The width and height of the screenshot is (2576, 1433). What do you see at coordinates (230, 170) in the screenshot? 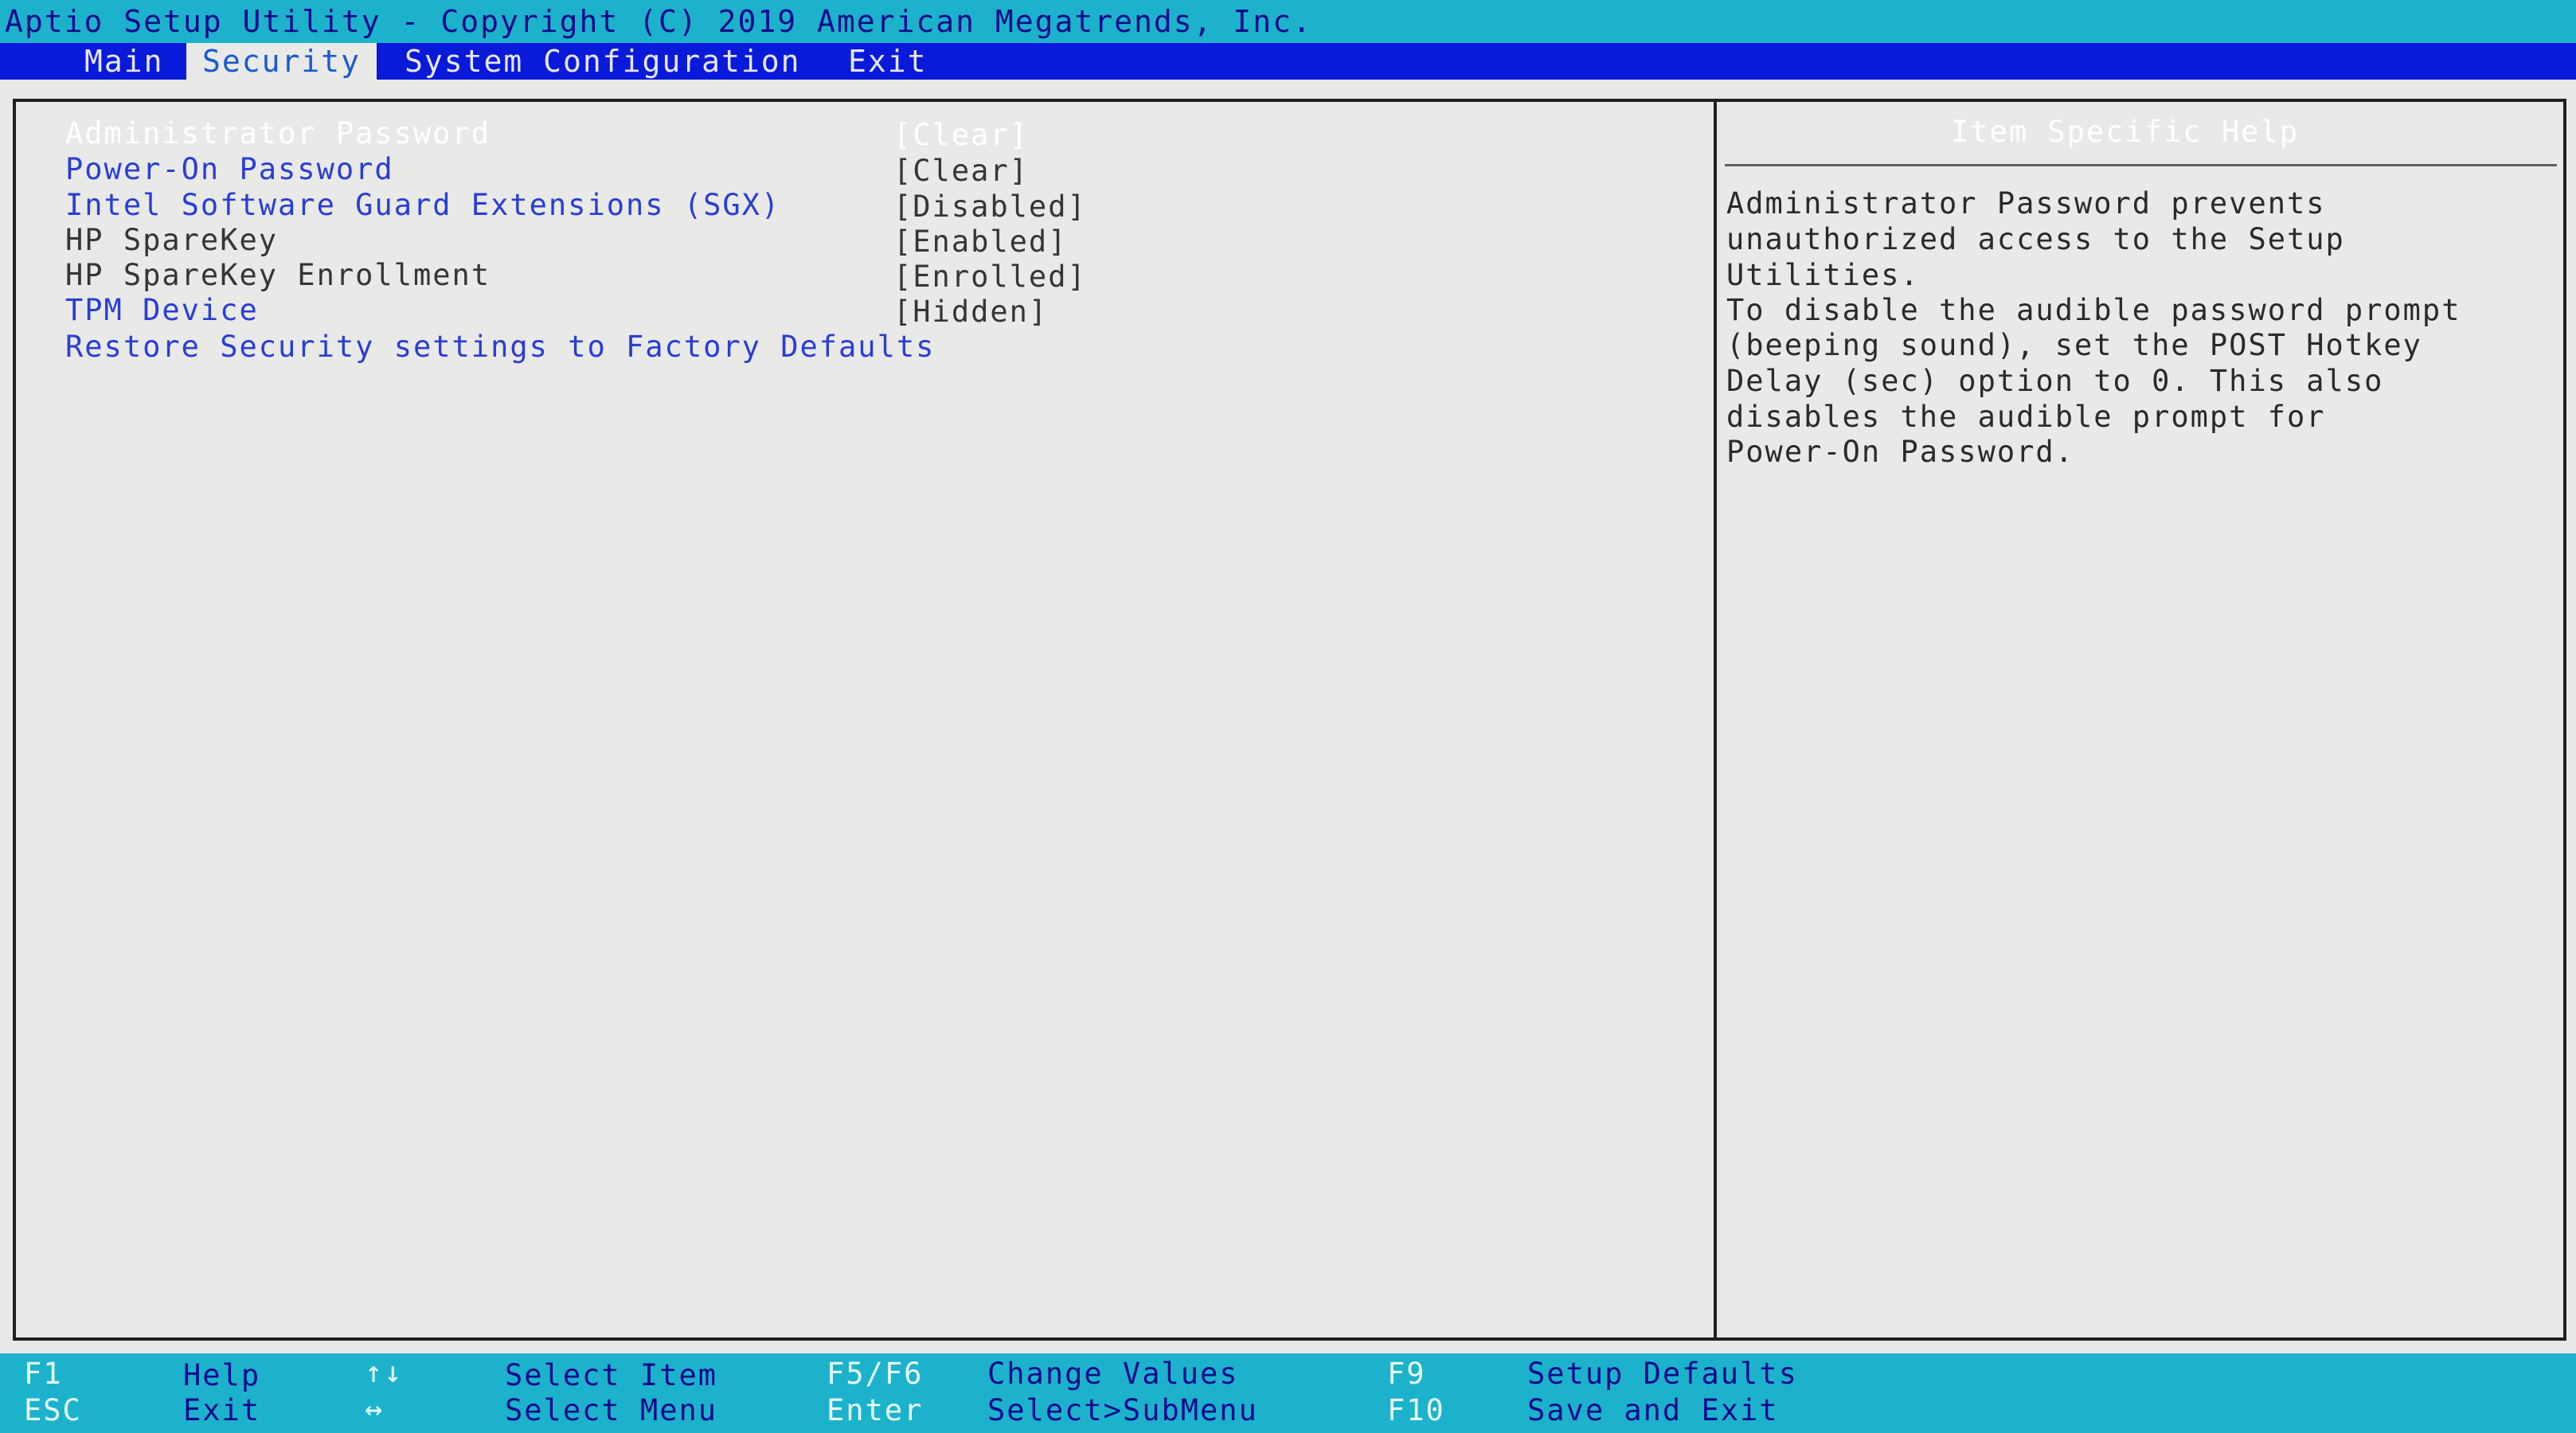
I see `setting-power-on-password: Power-On Password` at bounding box center [230, 170].